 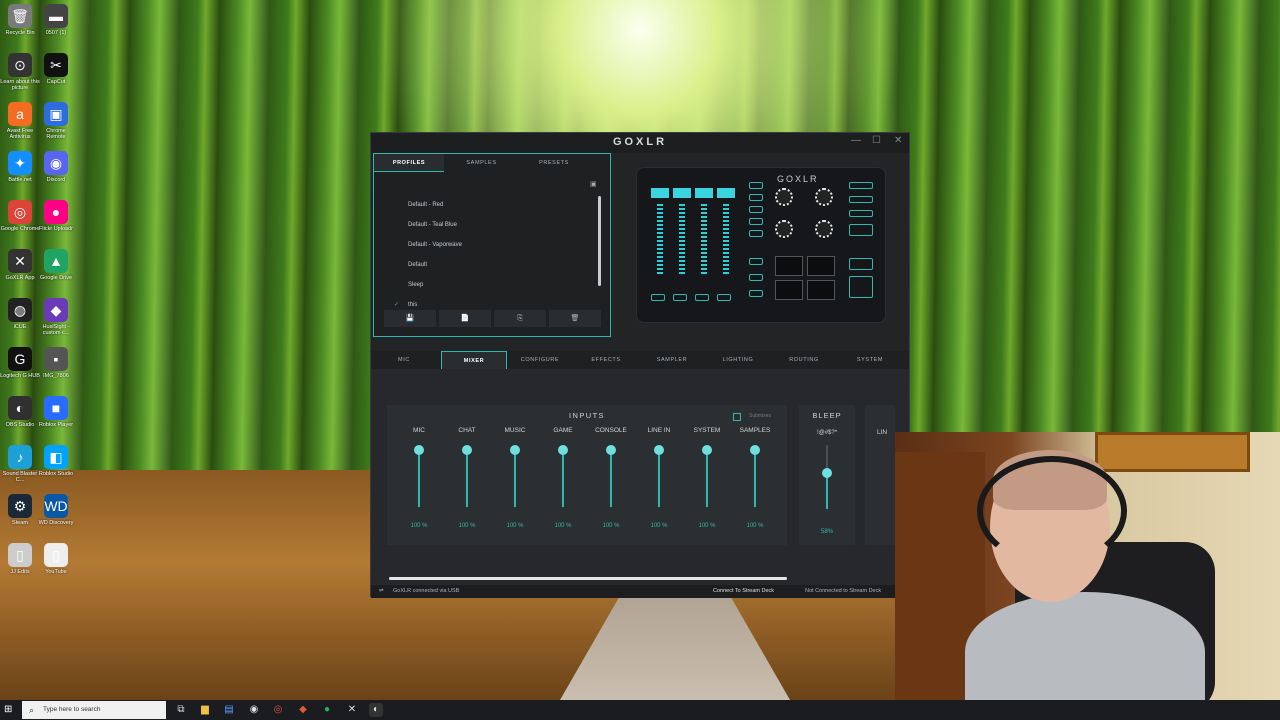 What do you see at coordinates (876, 140) in the screenshot?
I see `maximize-icon: ☐` at bounding box center [876, 140].